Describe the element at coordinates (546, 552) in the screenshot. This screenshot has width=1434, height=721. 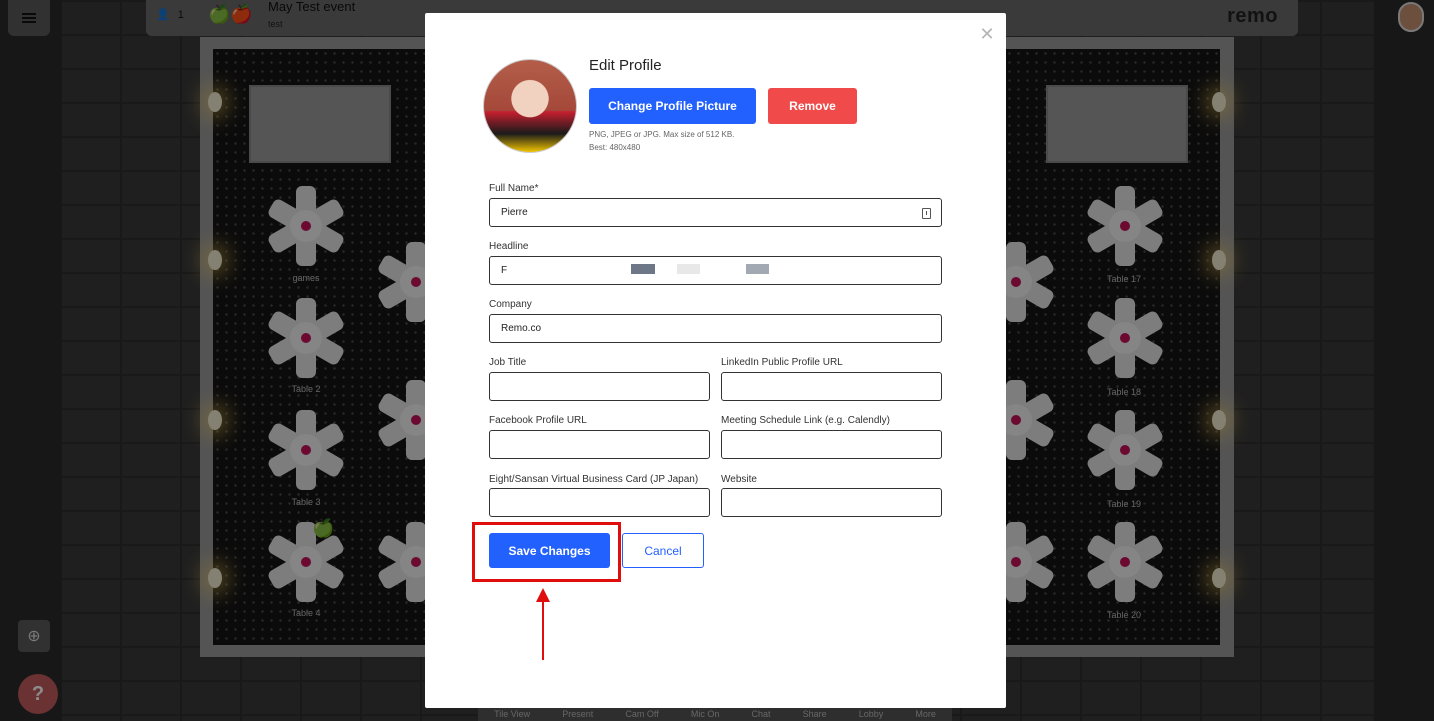
I see `annotation-highlight-box` at that location.